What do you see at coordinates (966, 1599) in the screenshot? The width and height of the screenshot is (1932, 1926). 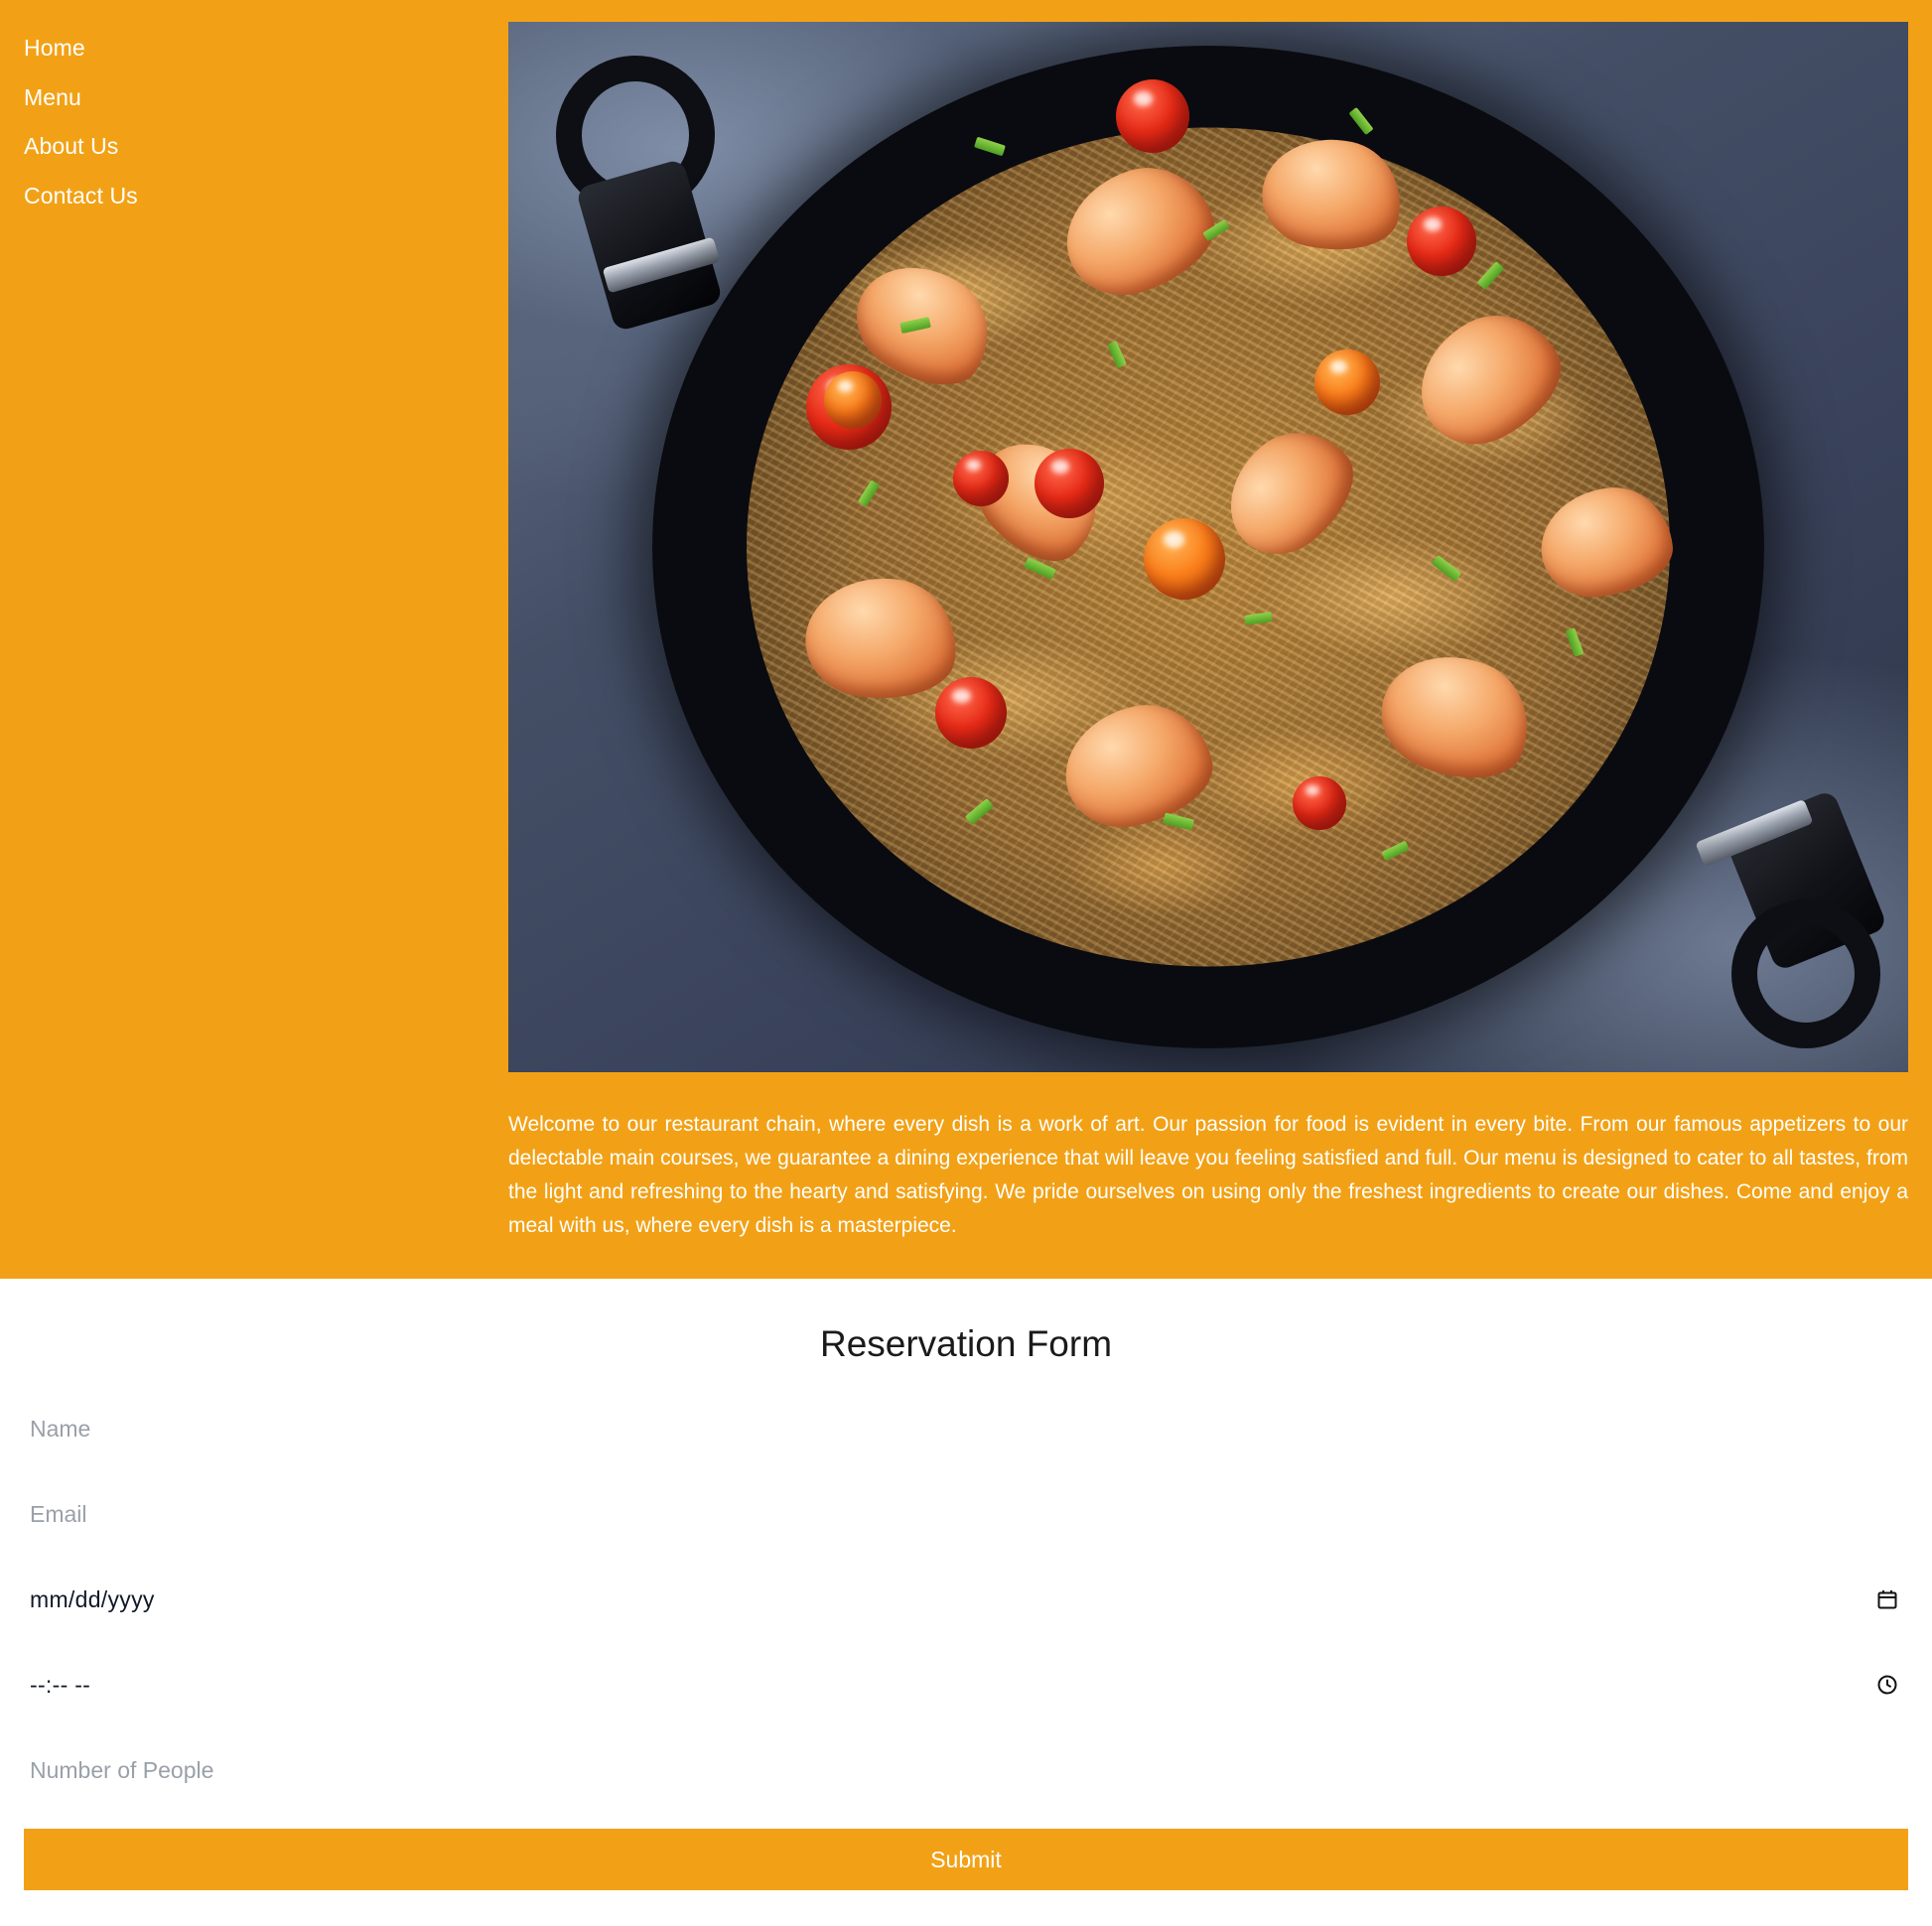 I see `date-field-wrapper: mm/dd/yyyy` at bounding box center [966, 1599].